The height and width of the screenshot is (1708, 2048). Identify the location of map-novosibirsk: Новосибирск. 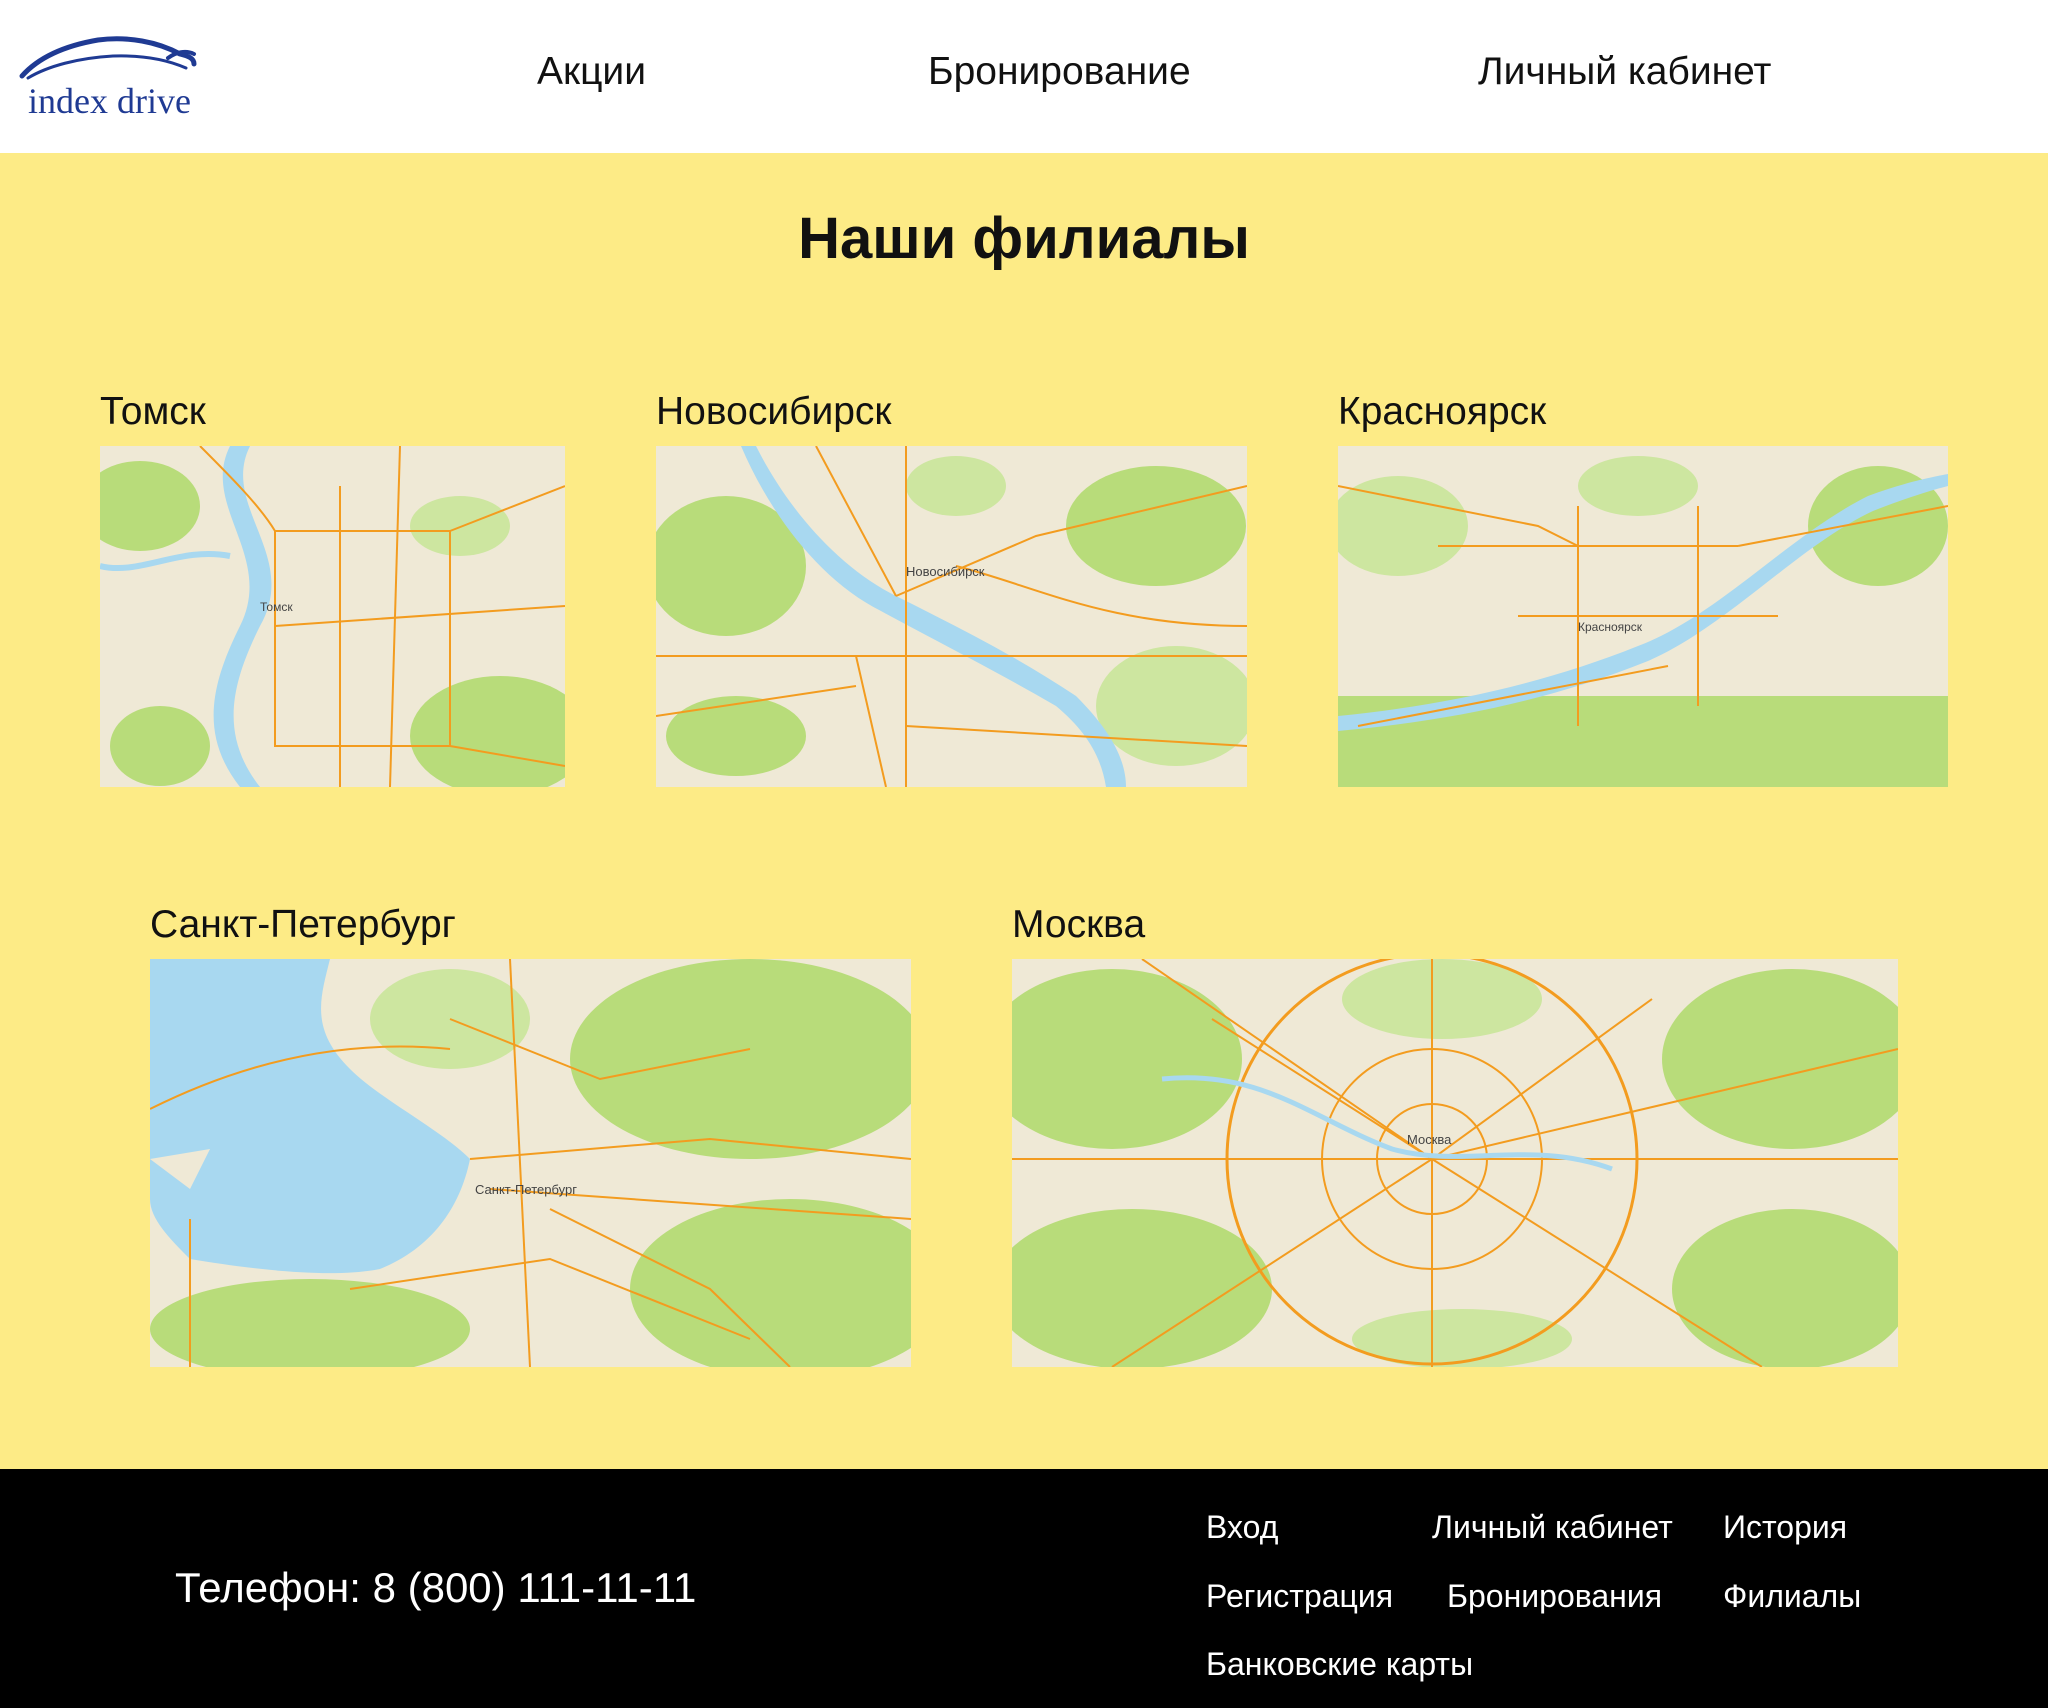
(951, 616).